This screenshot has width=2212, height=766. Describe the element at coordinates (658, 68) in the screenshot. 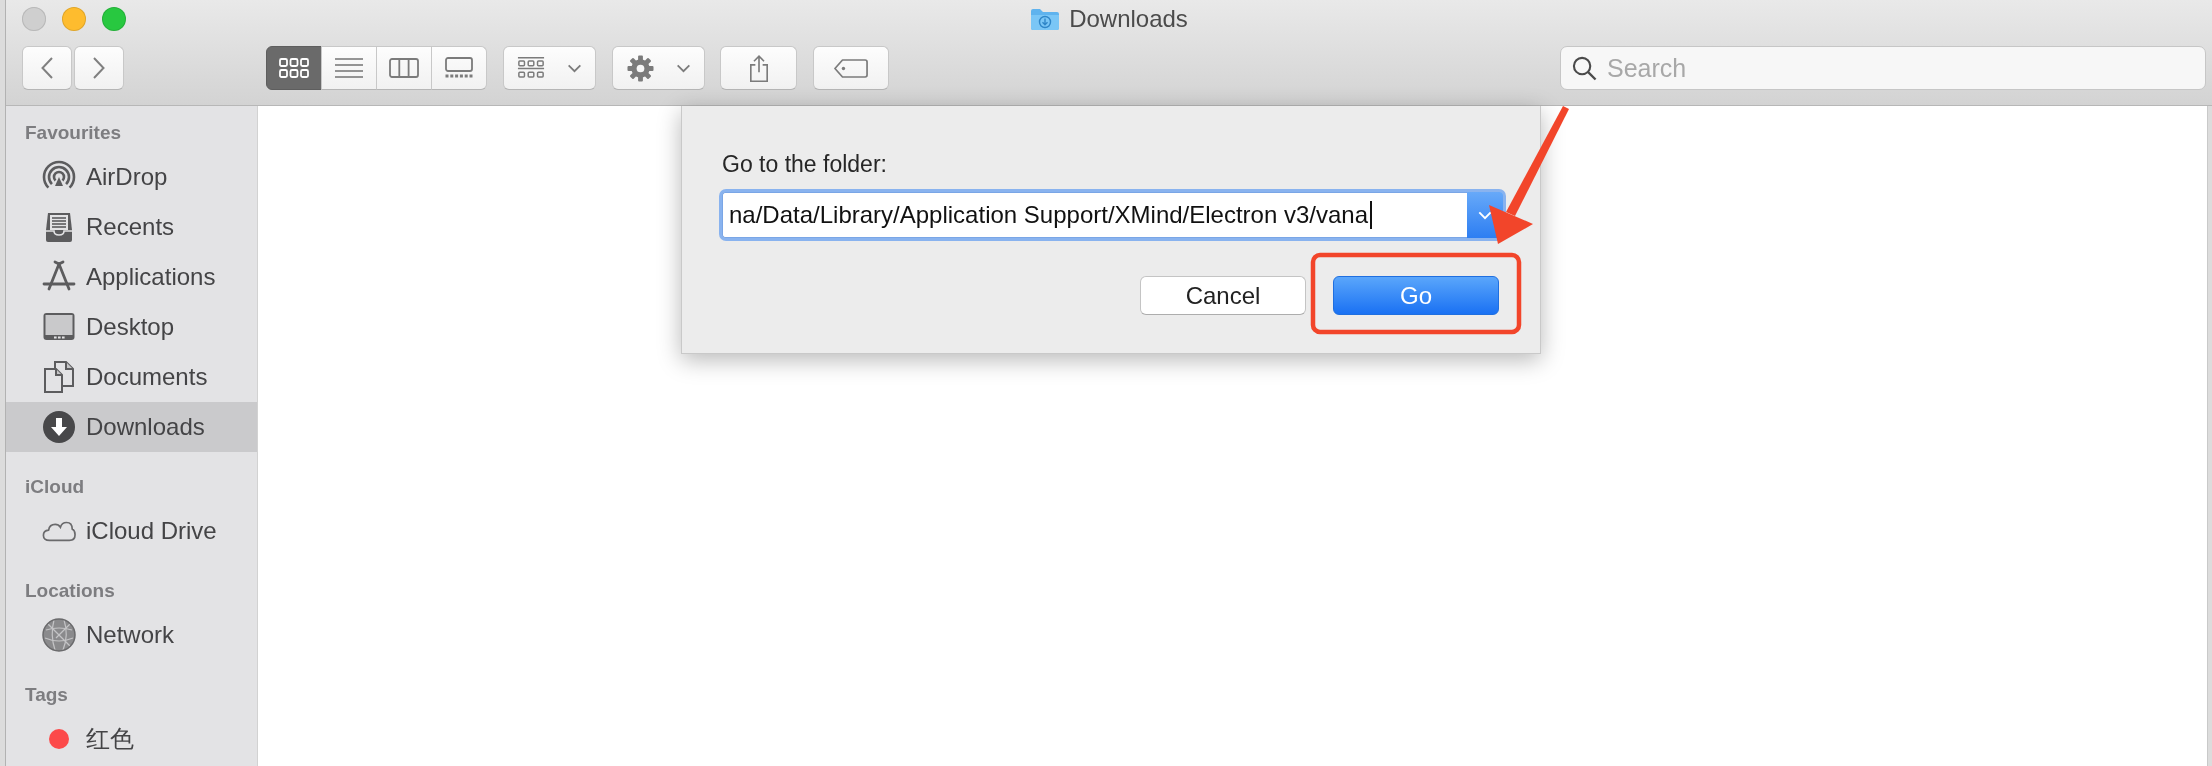

I see `action-button` at that location.